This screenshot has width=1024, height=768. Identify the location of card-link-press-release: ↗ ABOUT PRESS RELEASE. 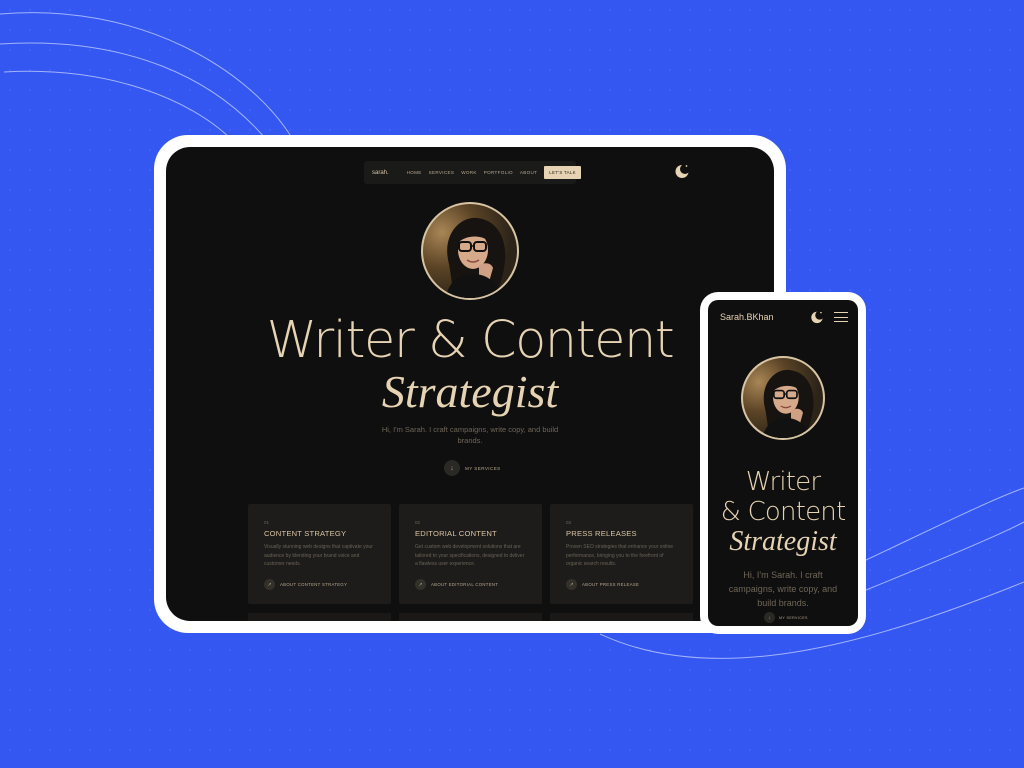
(621, 584).